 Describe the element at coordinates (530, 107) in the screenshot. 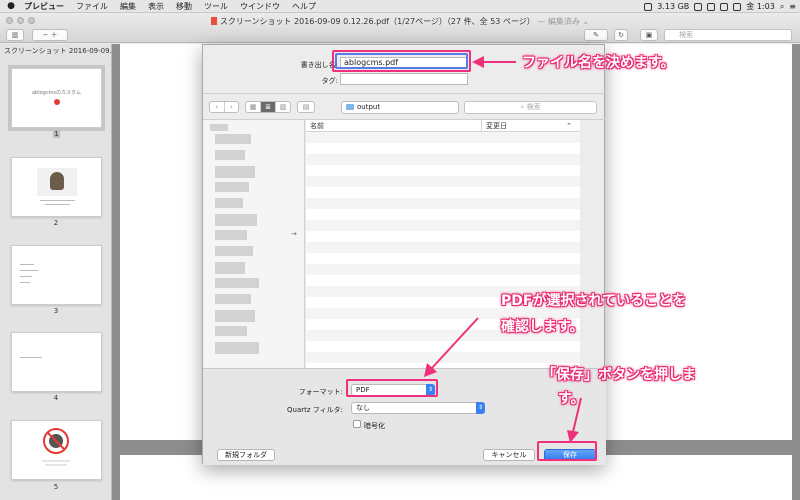

I see `dialog-search-input: ⌕ 検索` at that location.